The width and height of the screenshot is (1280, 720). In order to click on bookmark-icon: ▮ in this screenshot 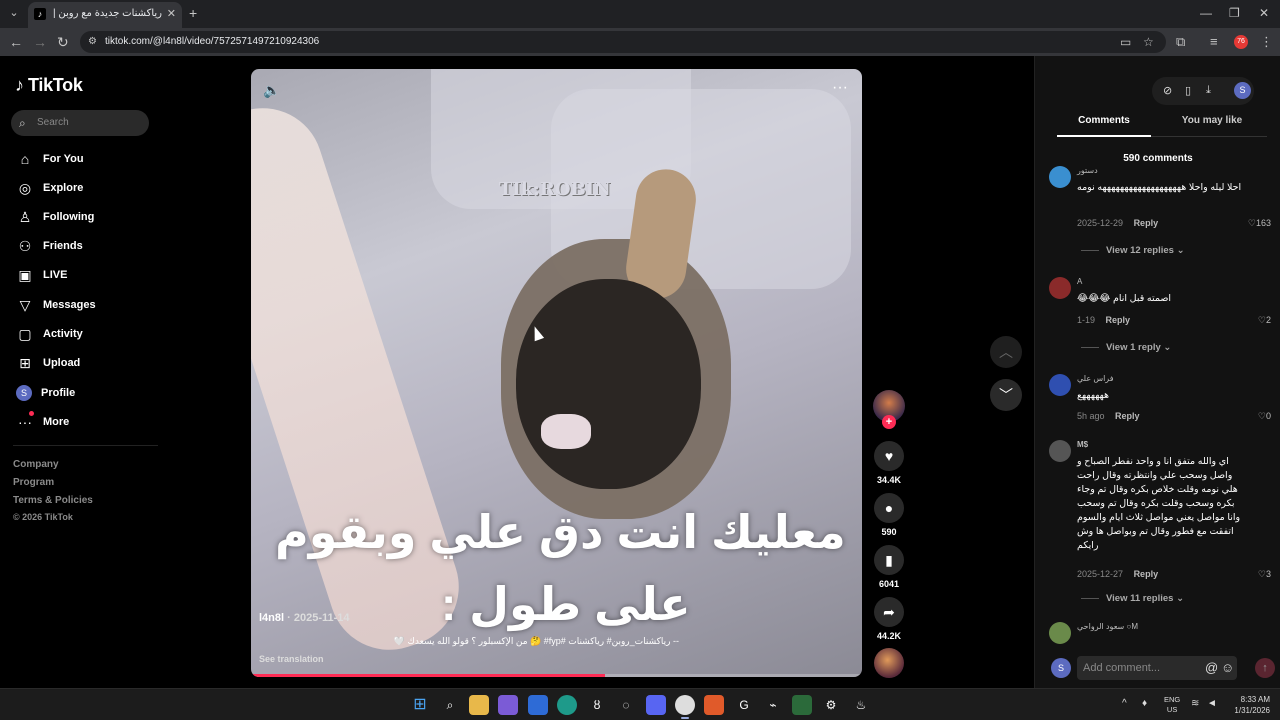, I will do `click(889, 560)`.